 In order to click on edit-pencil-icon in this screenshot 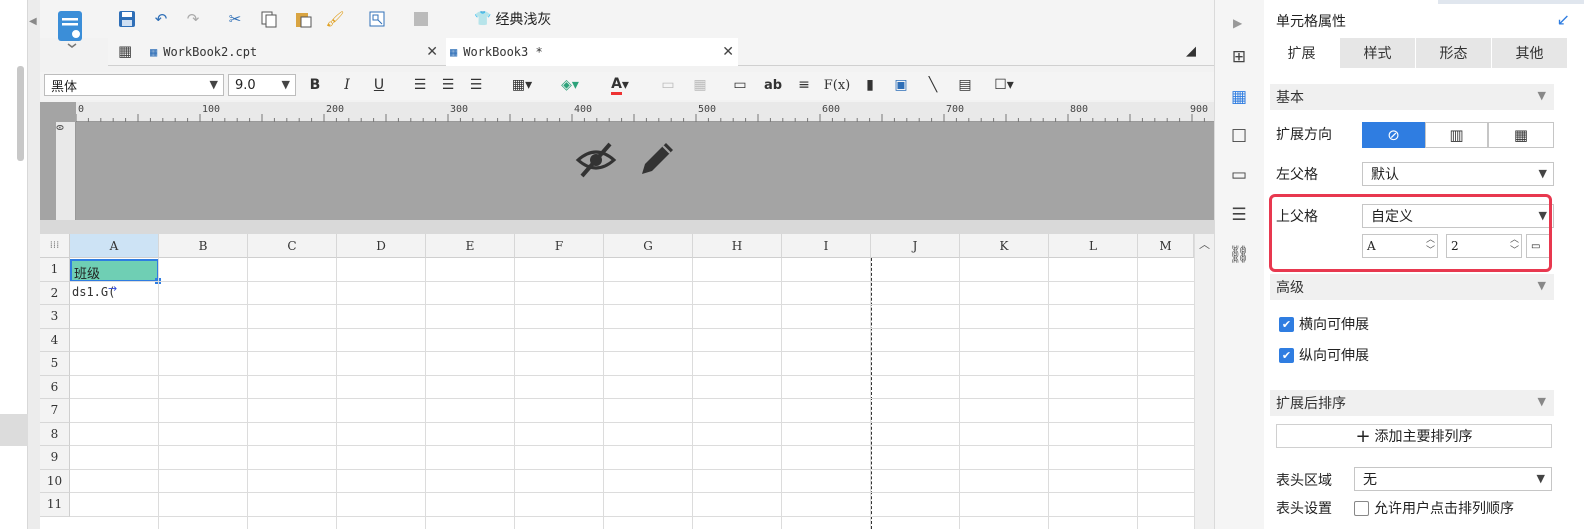, I will do `click(657, 161)`.